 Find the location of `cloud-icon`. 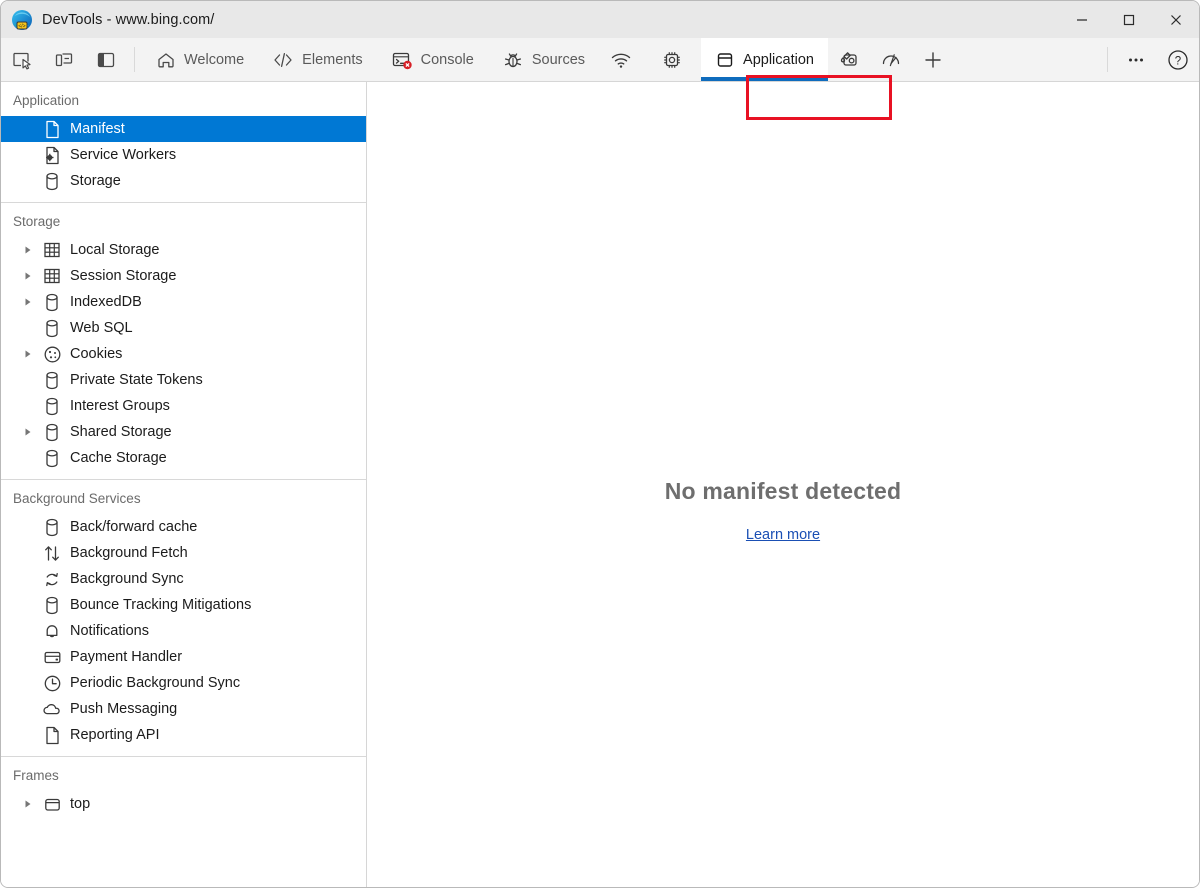

cloud-icon is located at coordinates (52, 709).